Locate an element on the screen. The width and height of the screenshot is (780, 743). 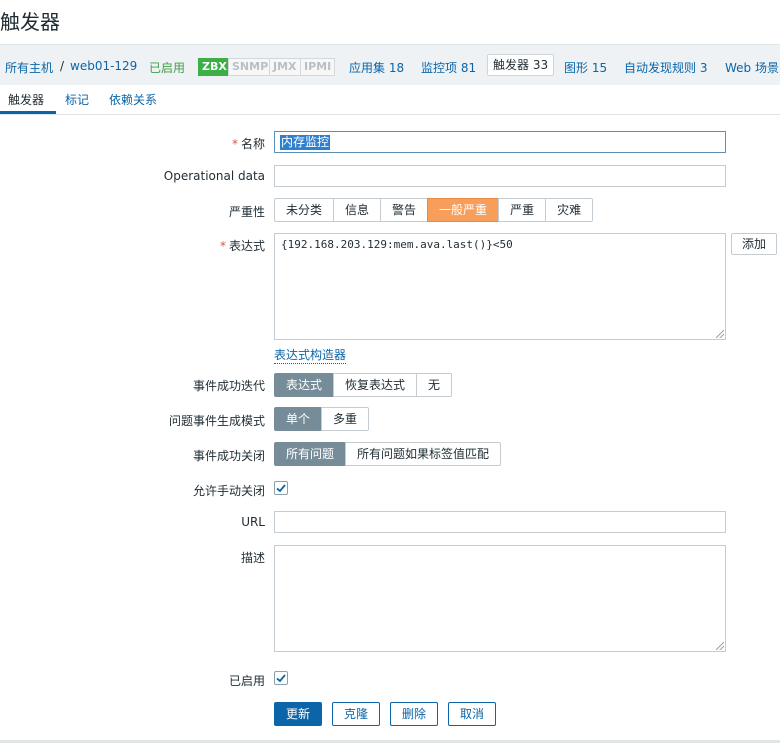
severity-disaster: 灾难 is located at coordinates (569, 210).